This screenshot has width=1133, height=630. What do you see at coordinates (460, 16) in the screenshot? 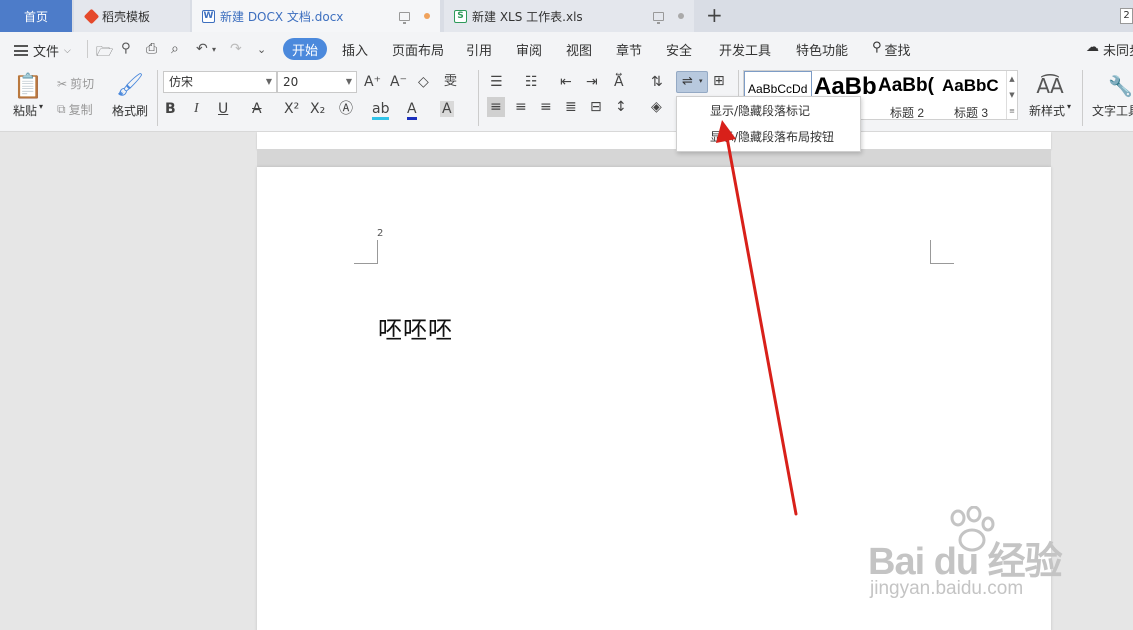
I see `spreadsheet-icon: S` at bounding box center [460, 16].